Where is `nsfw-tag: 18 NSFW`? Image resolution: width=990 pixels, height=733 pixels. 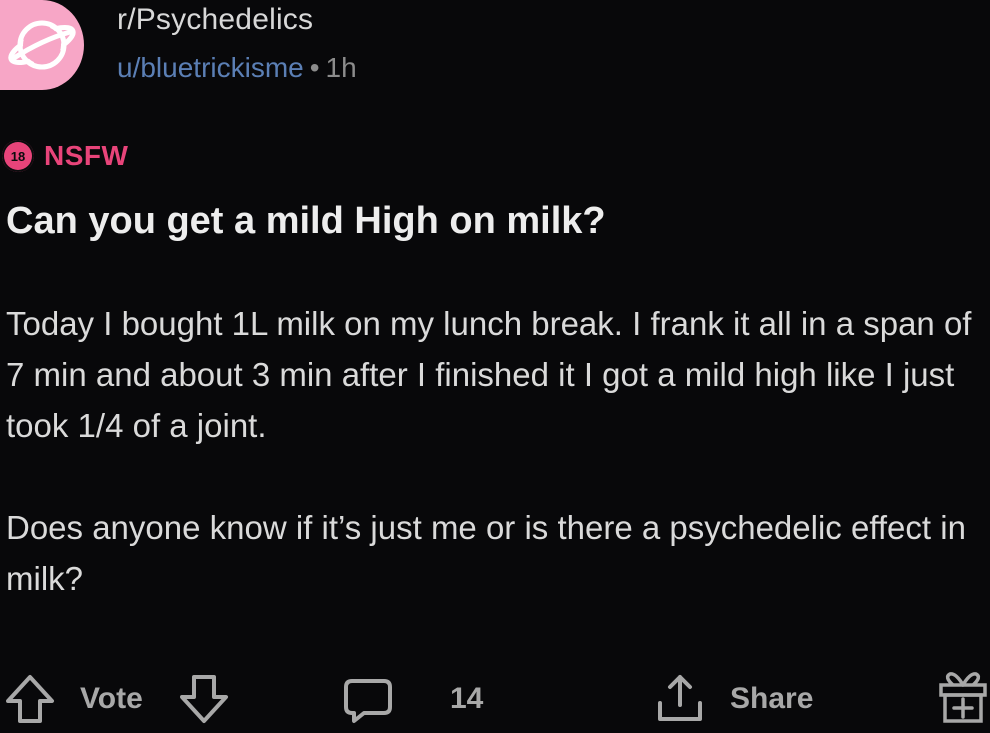 nsfw-tag: 18 NSFW is located at coordinates (64, 156).